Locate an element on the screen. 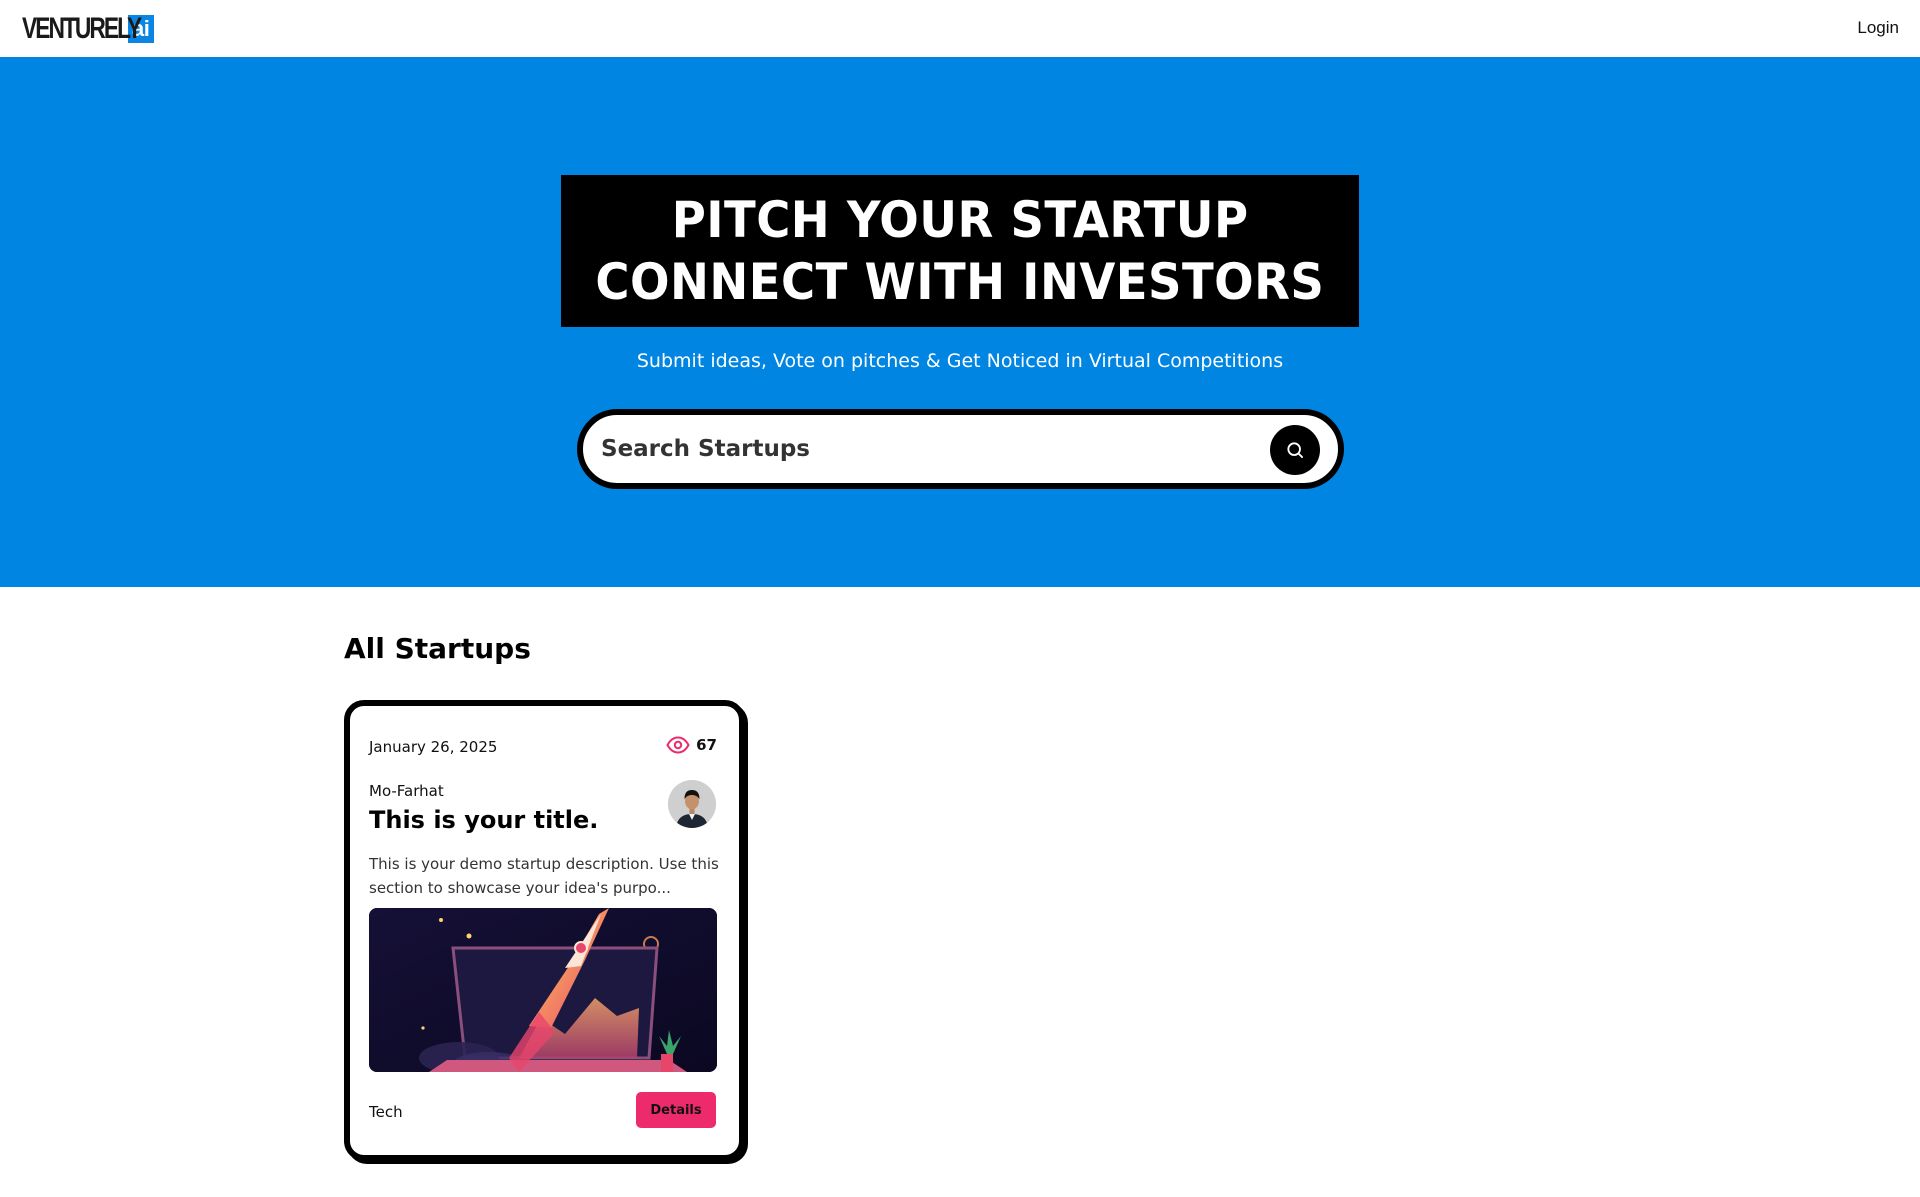 Image resolution: width=1920 pixels, height=1197 pixels. search-icon is located at coordinates (1295, 450).